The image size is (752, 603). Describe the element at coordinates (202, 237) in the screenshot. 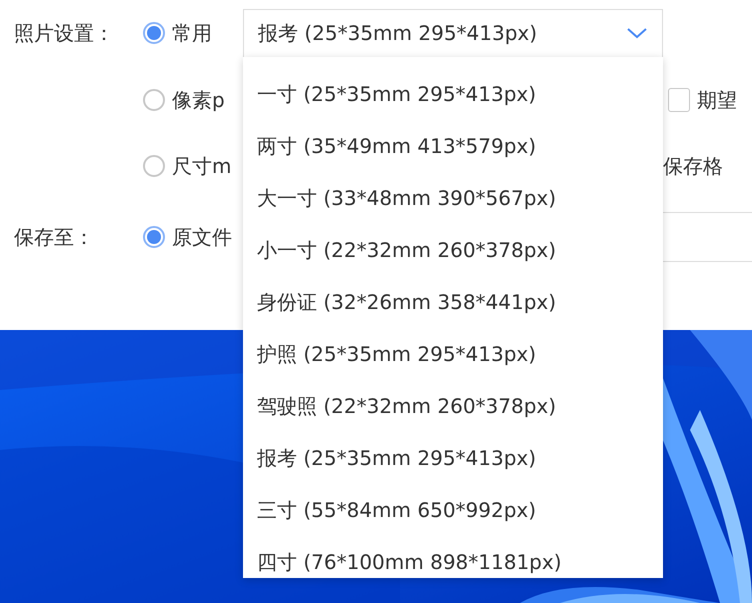

I see `radio-label: 原文件` at that location.